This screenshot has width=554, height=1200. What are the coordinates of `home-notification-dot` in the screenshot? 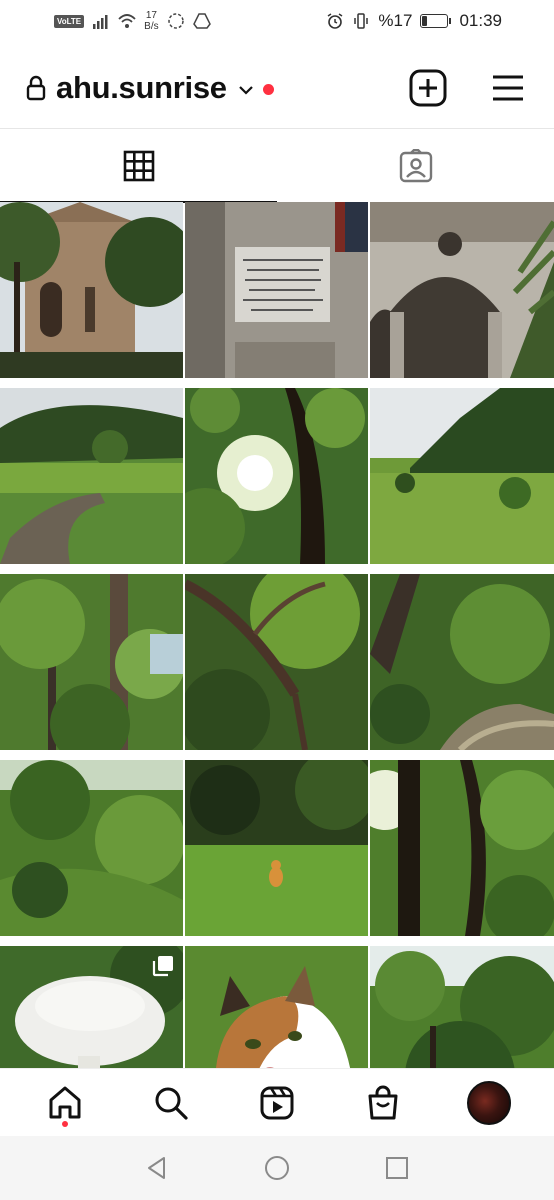 It's located at (65, 1123).